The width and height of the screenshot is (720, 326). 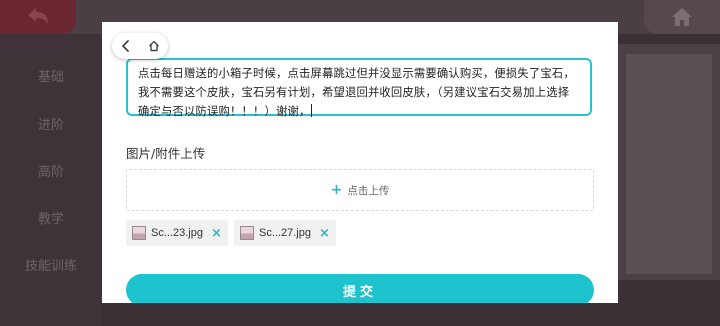 I want to click on attachment-item: Sc...23.jpg ×, so click(x=177, y=233).